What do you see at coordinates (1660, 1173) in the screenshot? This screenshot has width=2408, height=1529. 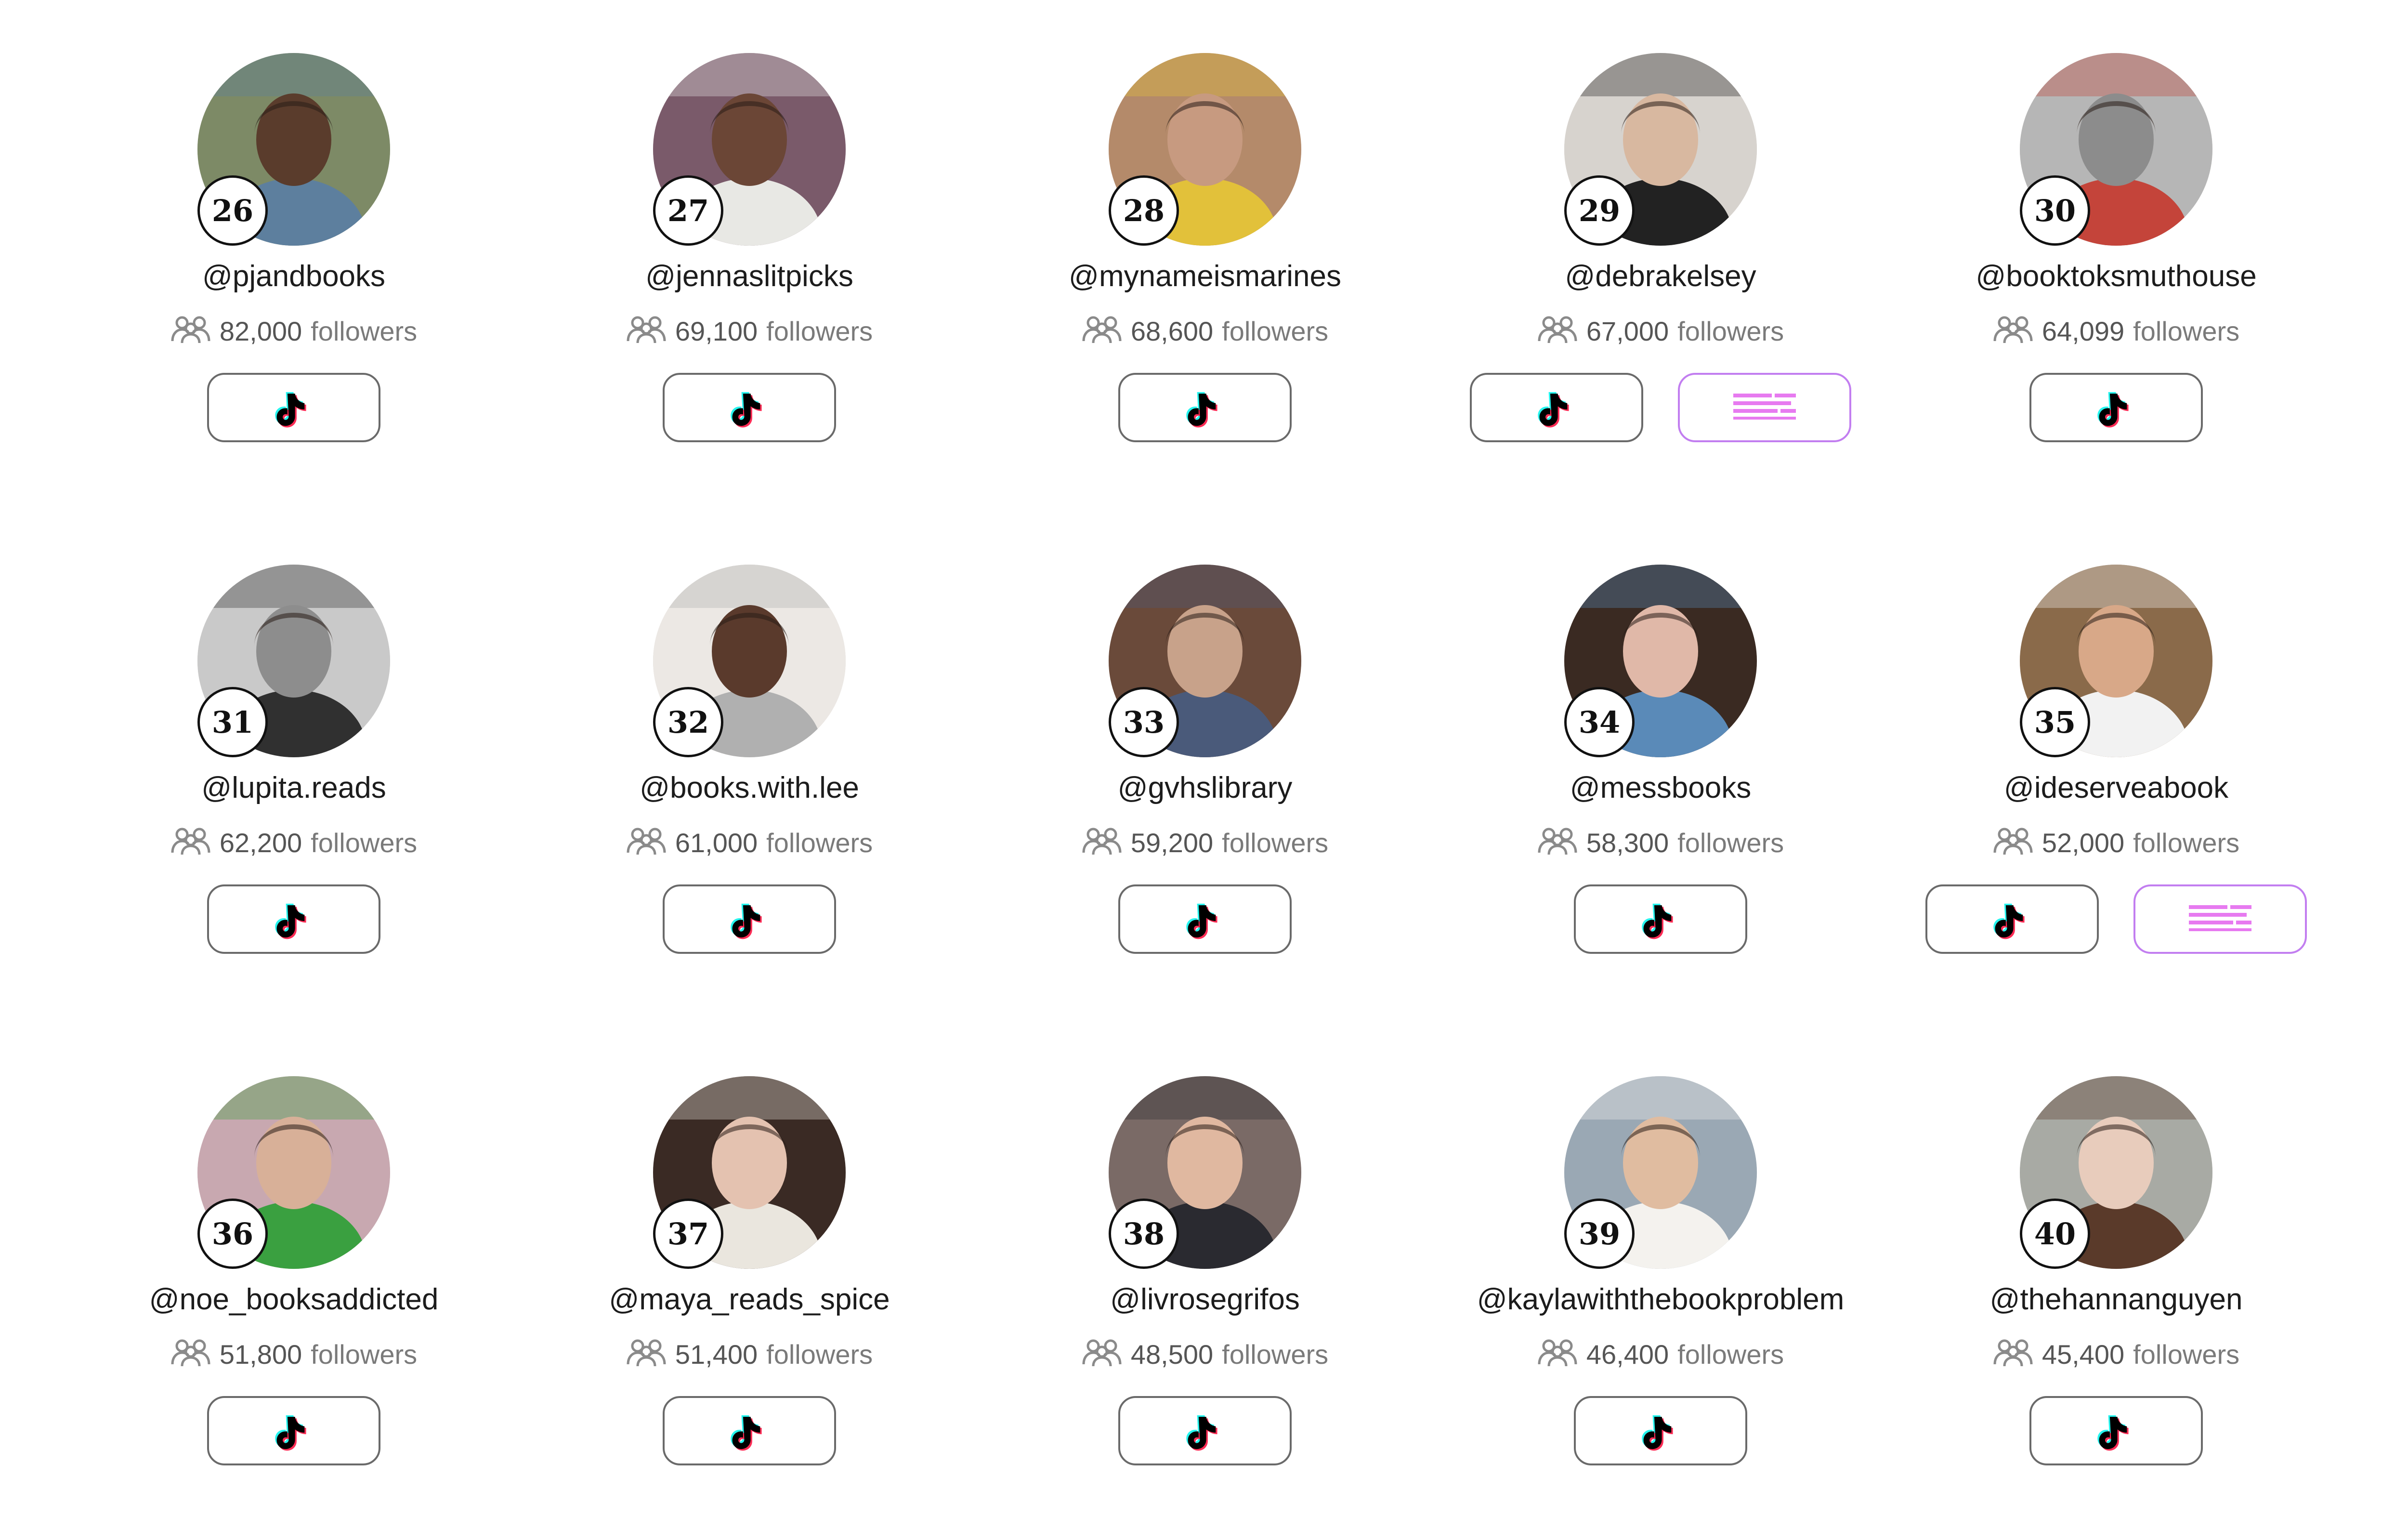 I see `avatar-wrap: 39` at bounding box center [1660, 1173].